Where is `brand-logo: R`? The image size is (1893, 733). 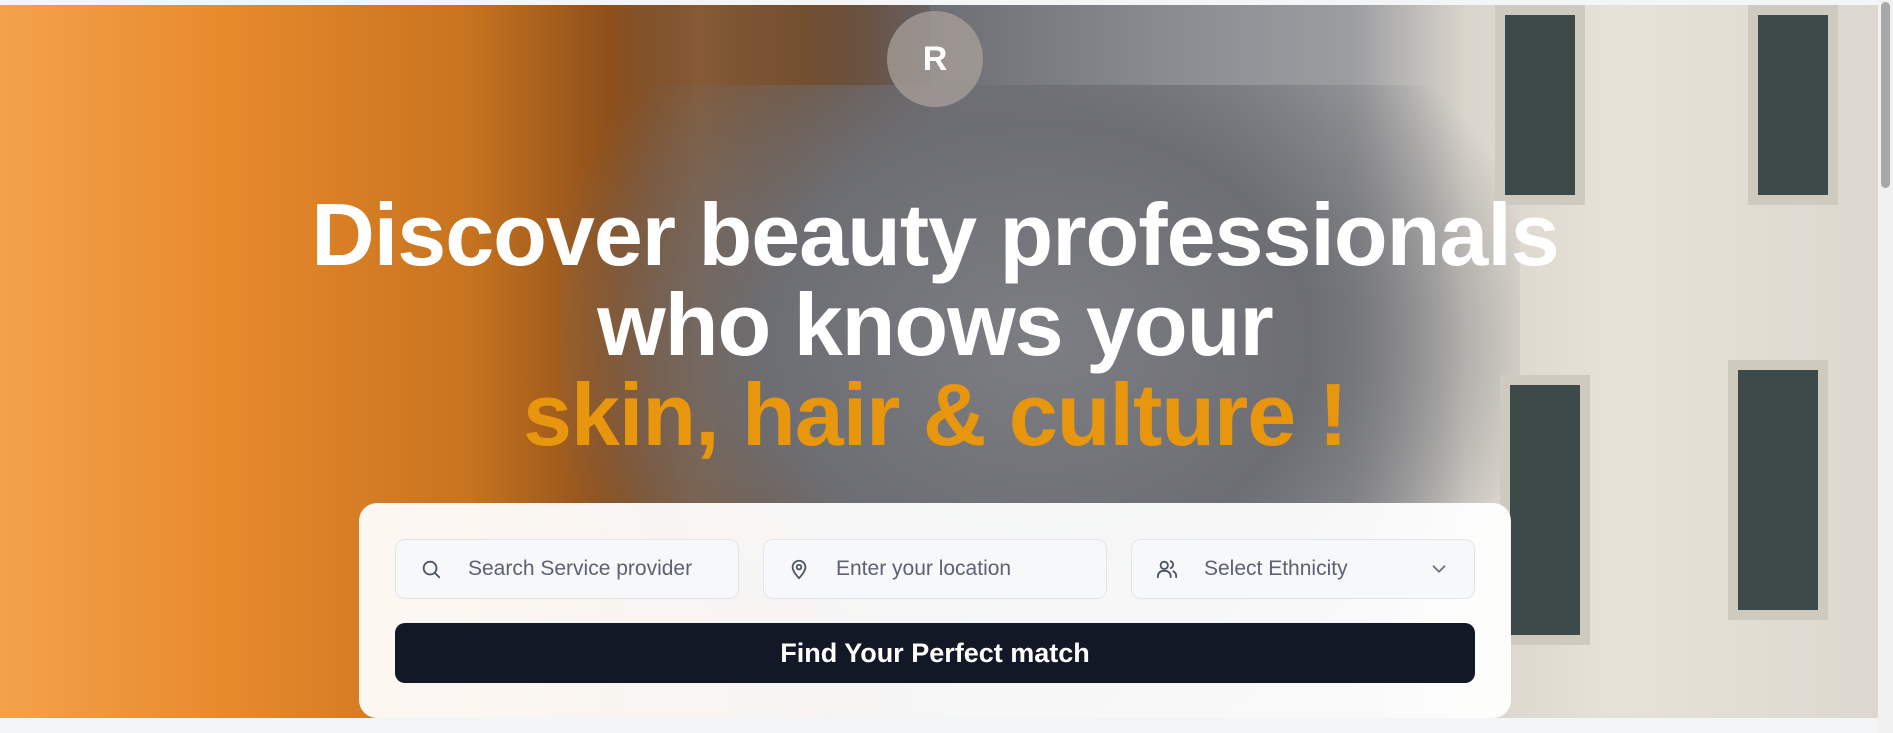 brand-logo: R is located at coordinates (935, 59).